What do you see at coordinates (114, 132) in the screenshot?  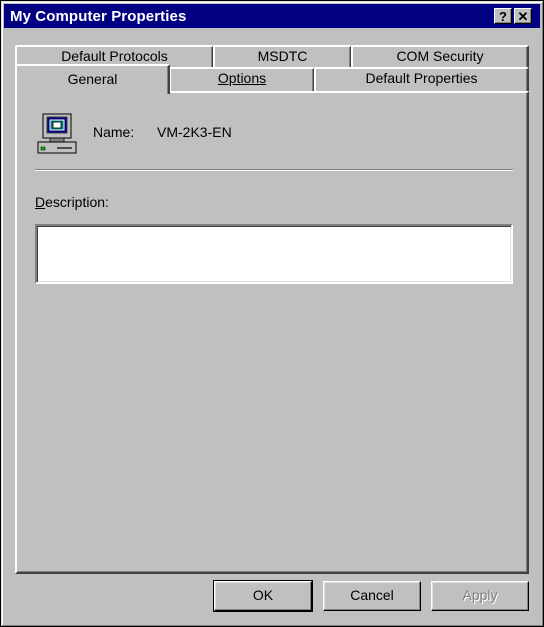 I see `name-label: Name:` at bounding box center [114, 132].